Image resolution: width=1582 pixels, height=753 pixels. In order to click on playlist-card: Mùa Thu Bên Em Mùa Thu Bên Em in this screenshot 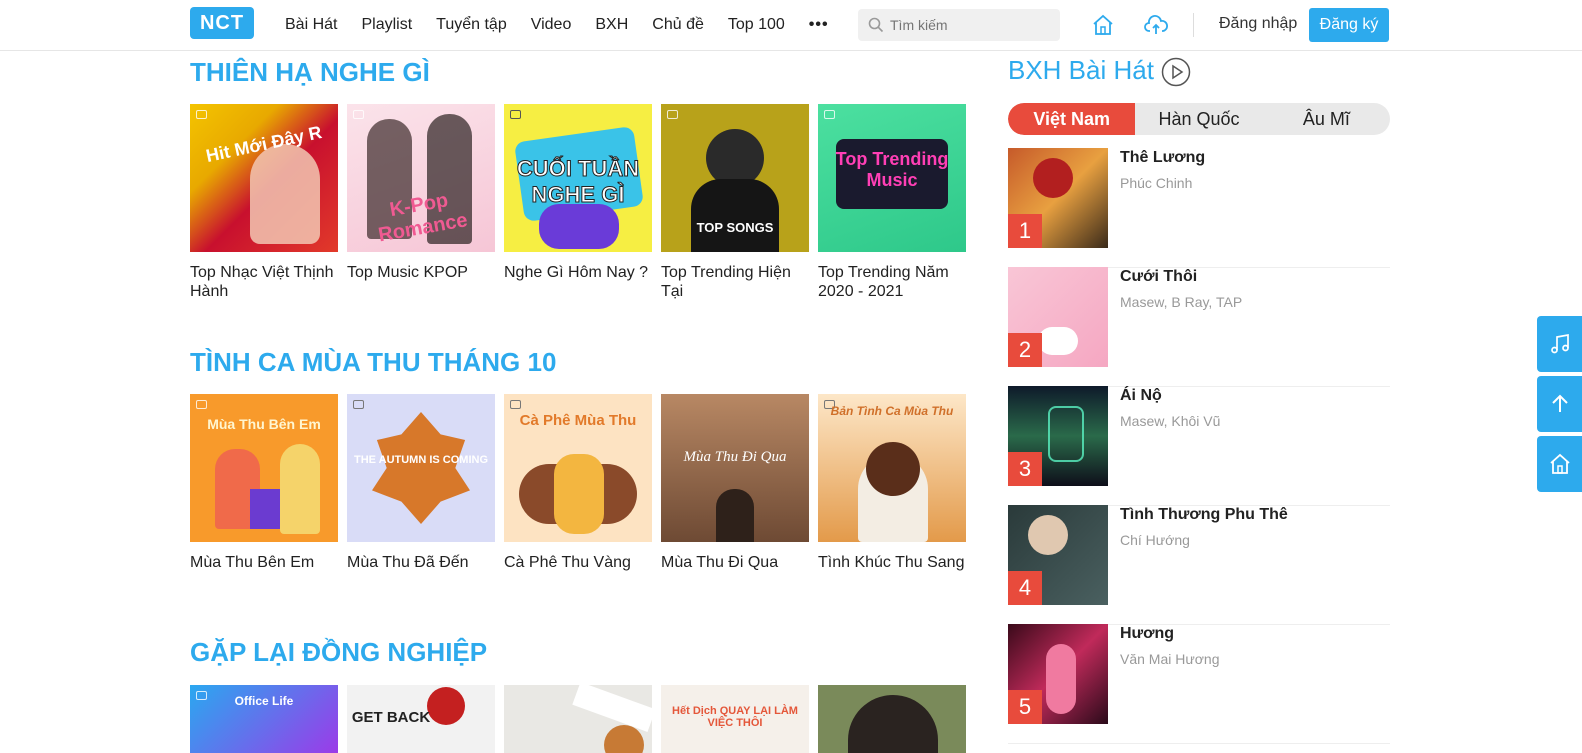, I will do `click(264, 483)`.